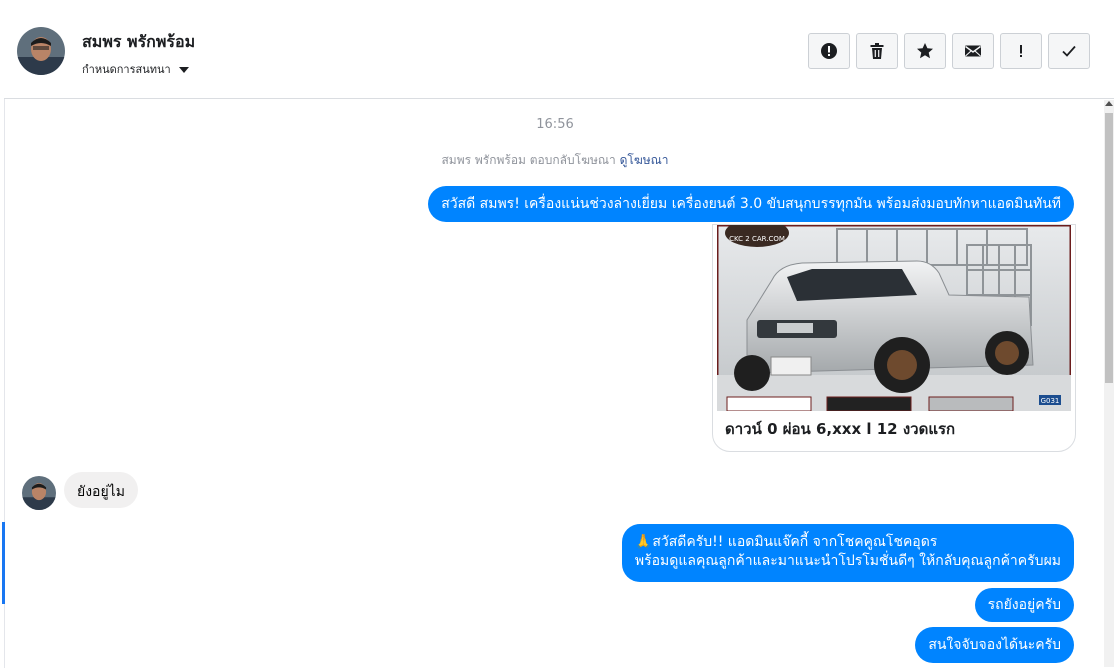 Image resolution: width=1114 pixels, height=668 pixels. I want to click on envelope-icon, so click(973, 51).